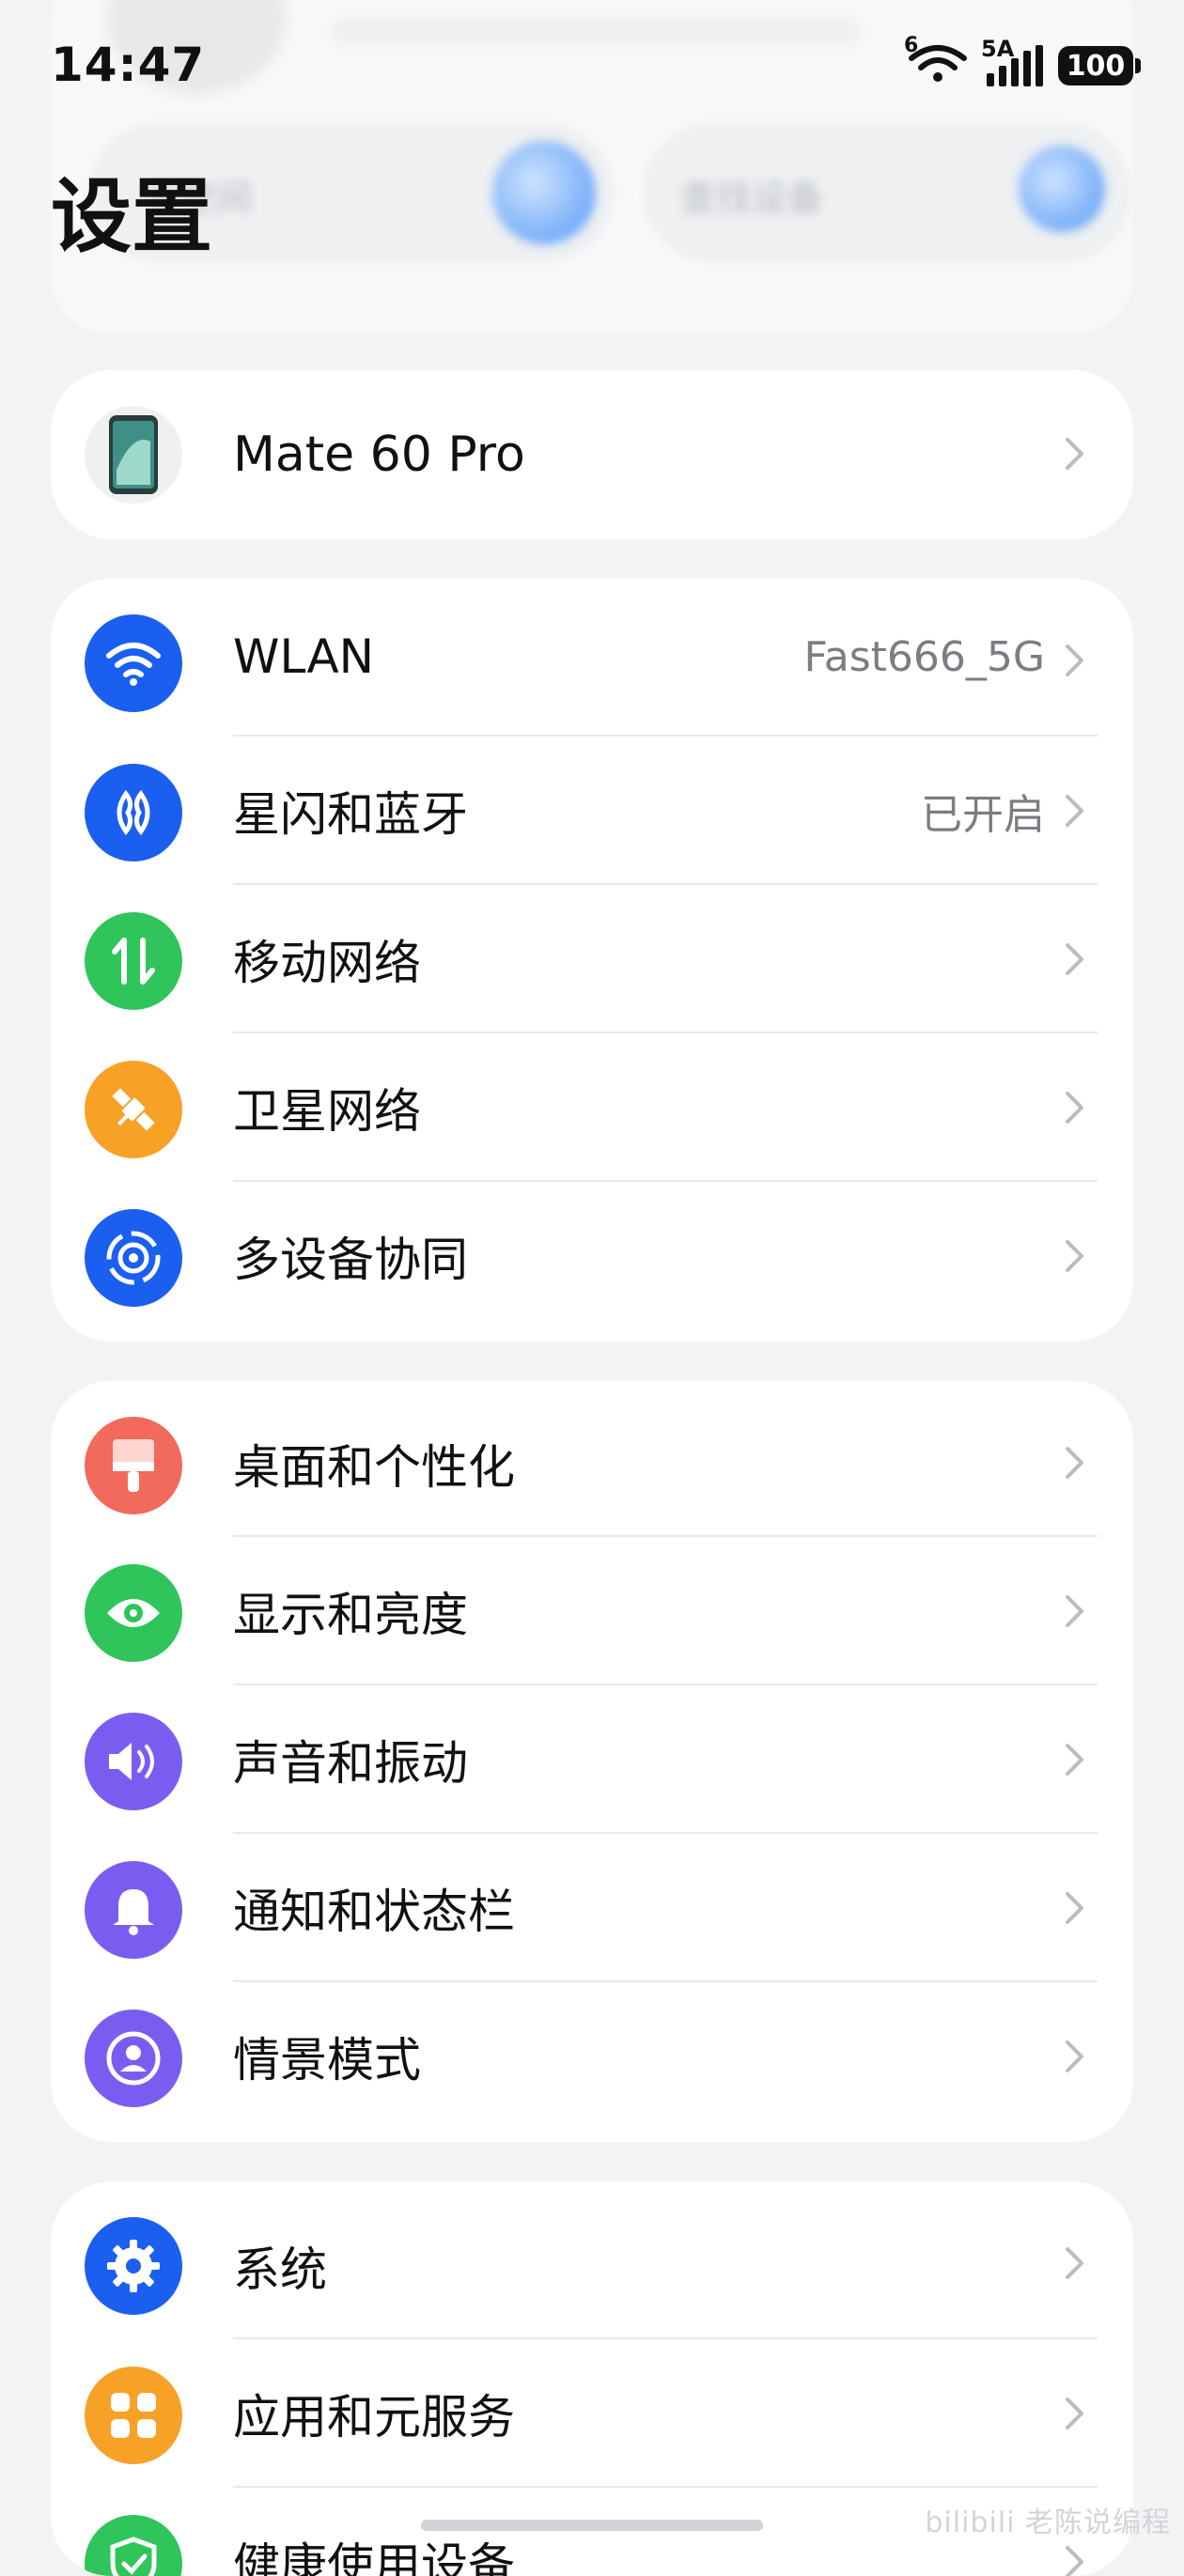  What do you see at coordinates (592, 1107) in the screenshot?
I see `settings-item-satellite: 卫星网络` at bounding box center [592, 1107].